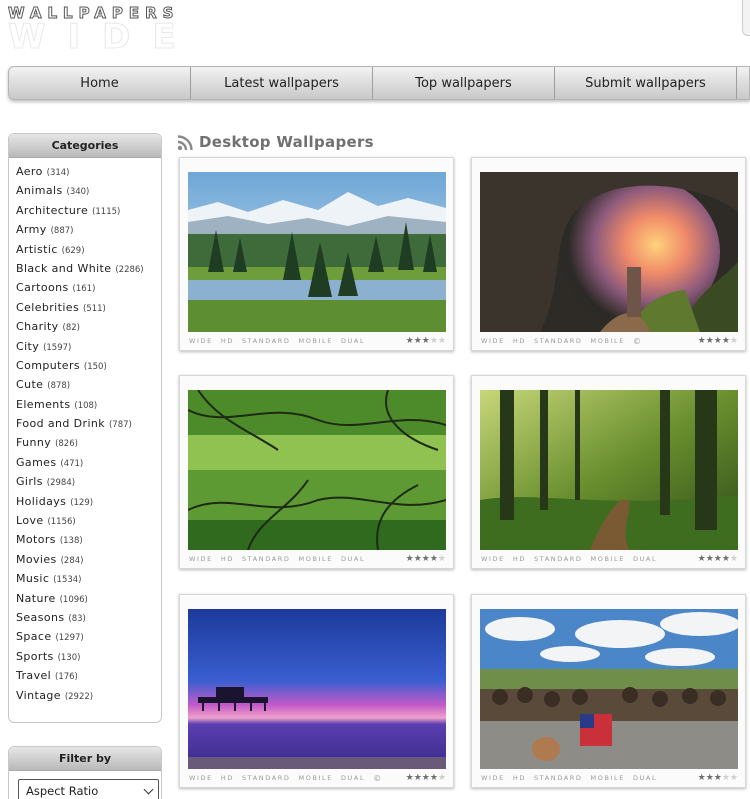  Describe the element at coordinates (185, 142) in the screenshot. I see `rss-feed-icon` at that location.